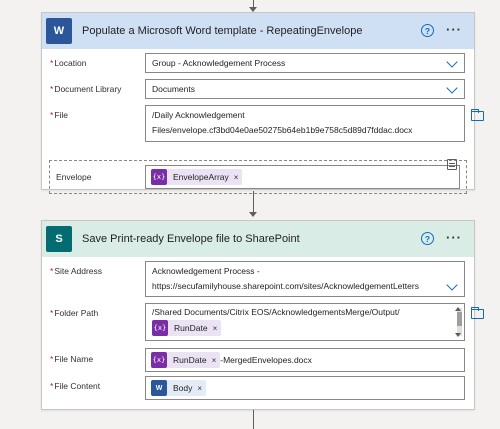 The width and height of the screenshot is (500, 429). Describe the element at coordinates (266, 360) in the screenshot. I see `file-name-suffix: -MergedEnvelopes.docx` at that location.